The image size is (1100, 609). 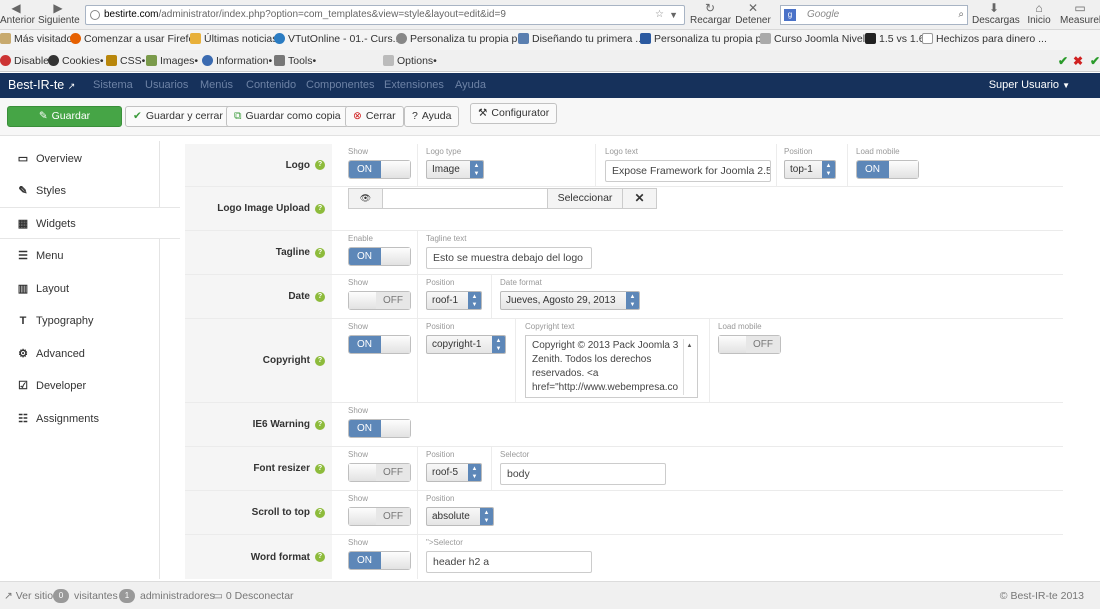 What do you see at coordinates (414, 85) in the screenshot?
I see `menu-extensiones: Extensiones` at bounding box center [414, 85].